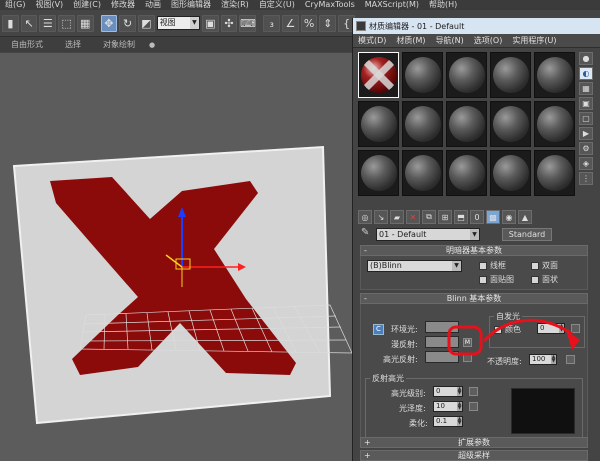 This screenshot has height=461, width=600. Describe the element at coordinates (509, 217) in the screenshot. I see `show-end-result-icon: ◉` at that location.